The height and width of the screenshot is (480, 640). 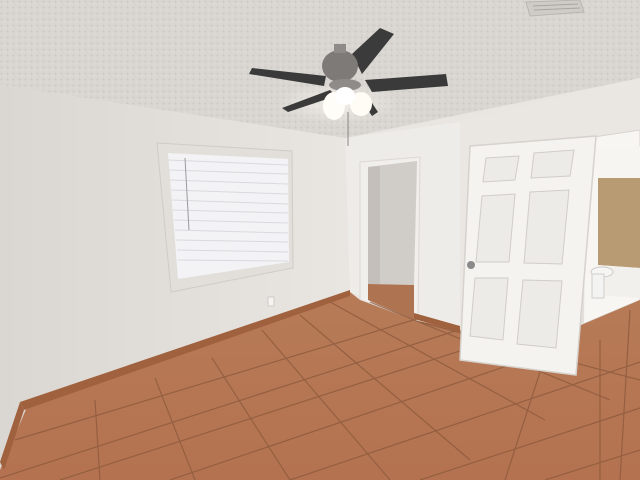 I want to click on door-knob, so click(x=471, y=265).